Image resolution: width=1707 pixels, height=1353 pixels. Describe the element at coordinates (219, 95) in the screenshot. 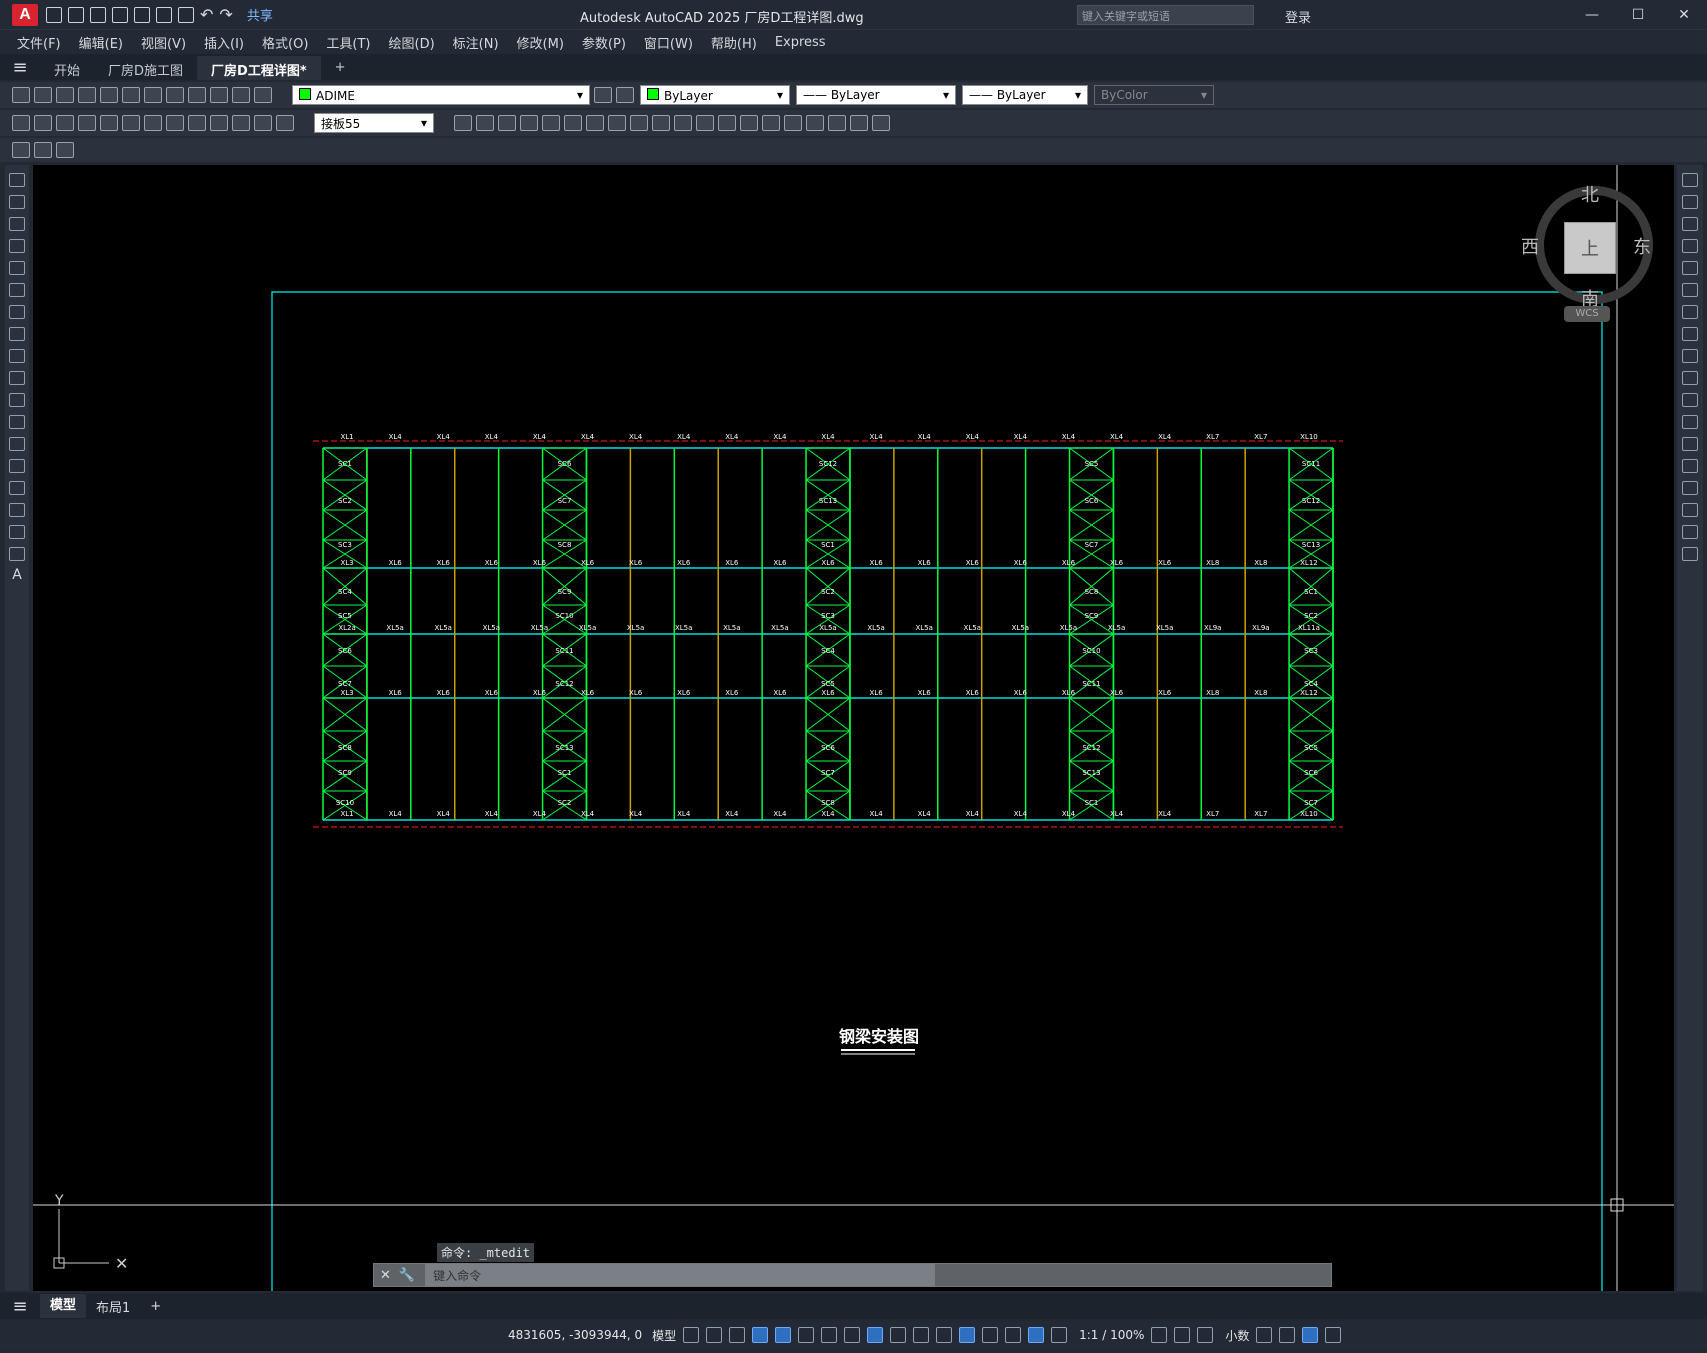

I see `toolbar-zoom-icon` at that location.